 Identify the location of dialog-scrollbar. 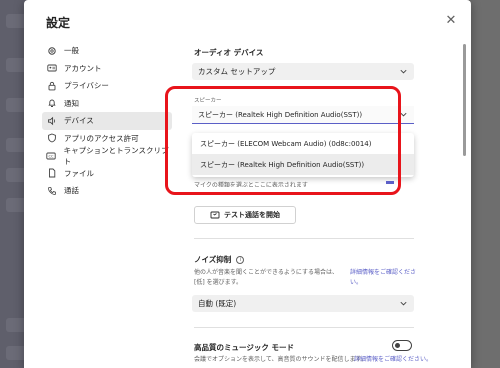
(464, 100).